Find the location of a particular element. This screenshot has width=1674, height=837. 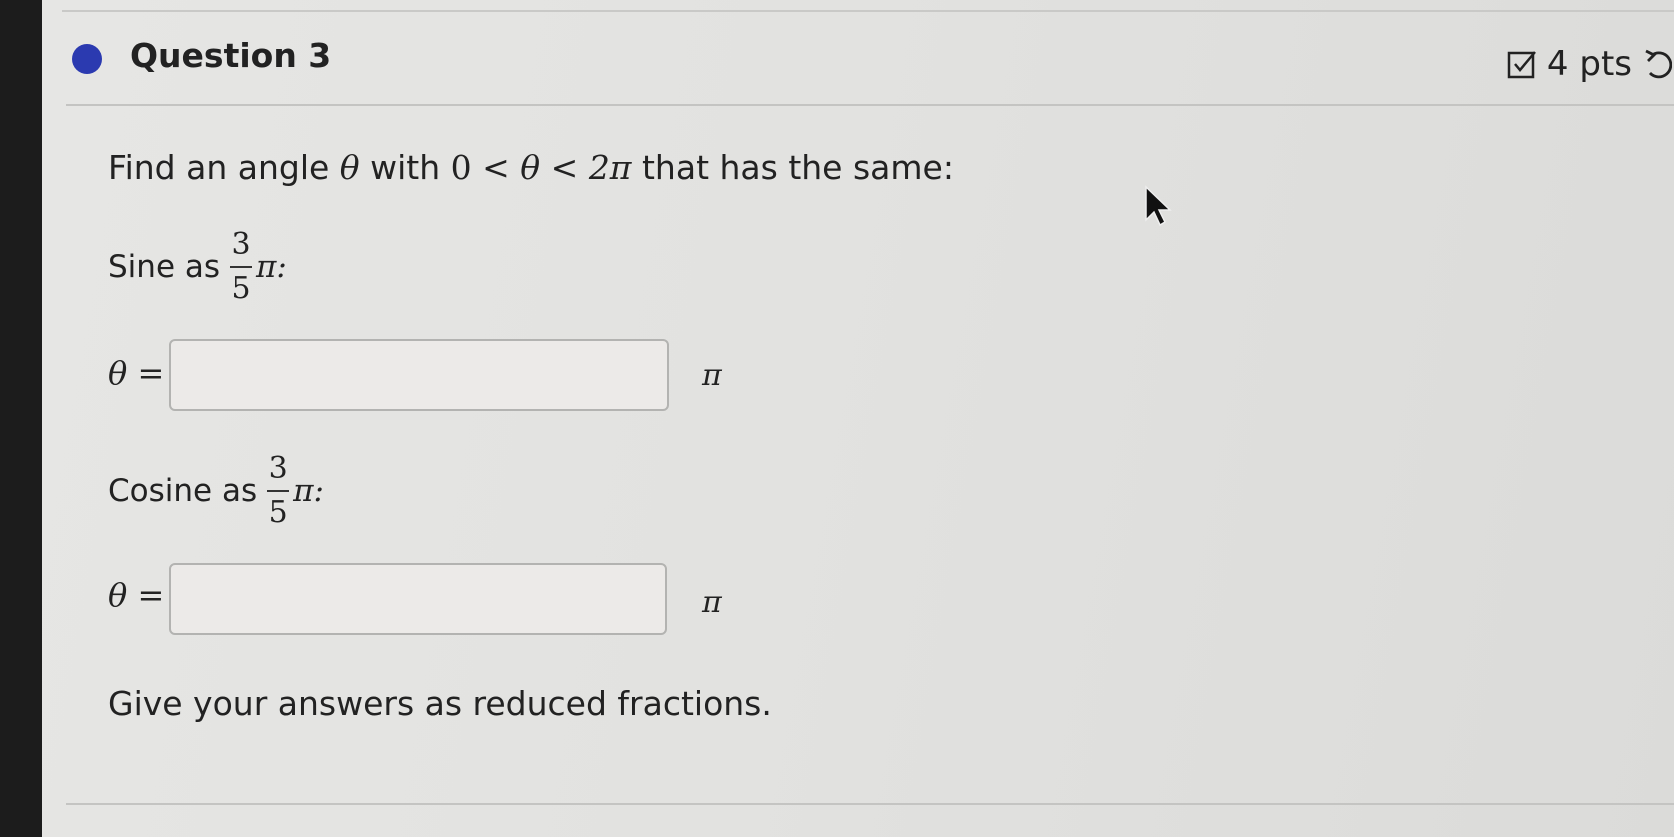

sine-fraction: 3 5 is located at coordinates (241, 266).